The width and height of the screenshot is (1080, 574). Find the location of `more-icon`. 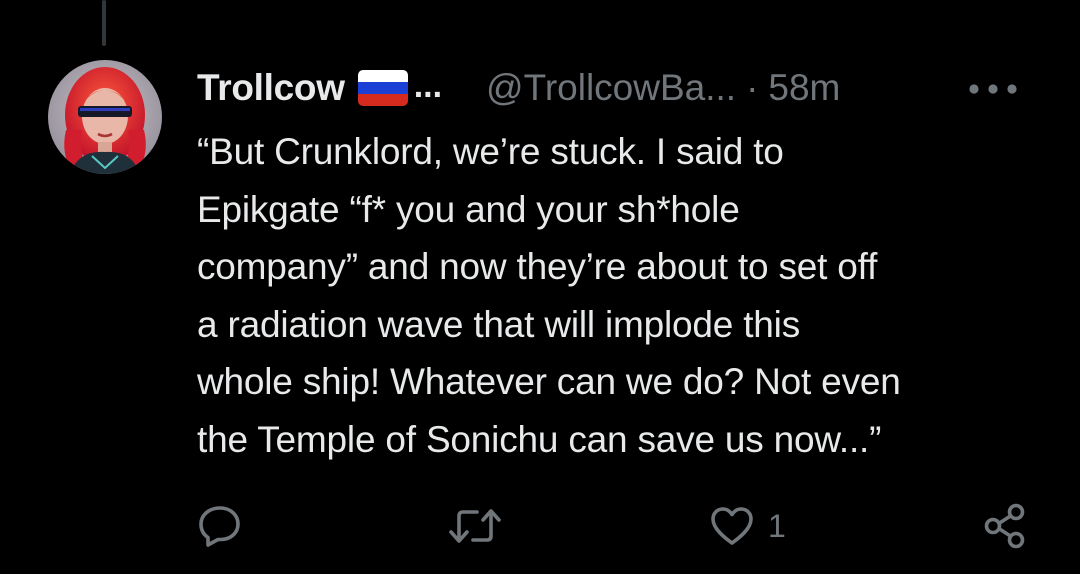

more-icon is located at coordinates (993, 89).